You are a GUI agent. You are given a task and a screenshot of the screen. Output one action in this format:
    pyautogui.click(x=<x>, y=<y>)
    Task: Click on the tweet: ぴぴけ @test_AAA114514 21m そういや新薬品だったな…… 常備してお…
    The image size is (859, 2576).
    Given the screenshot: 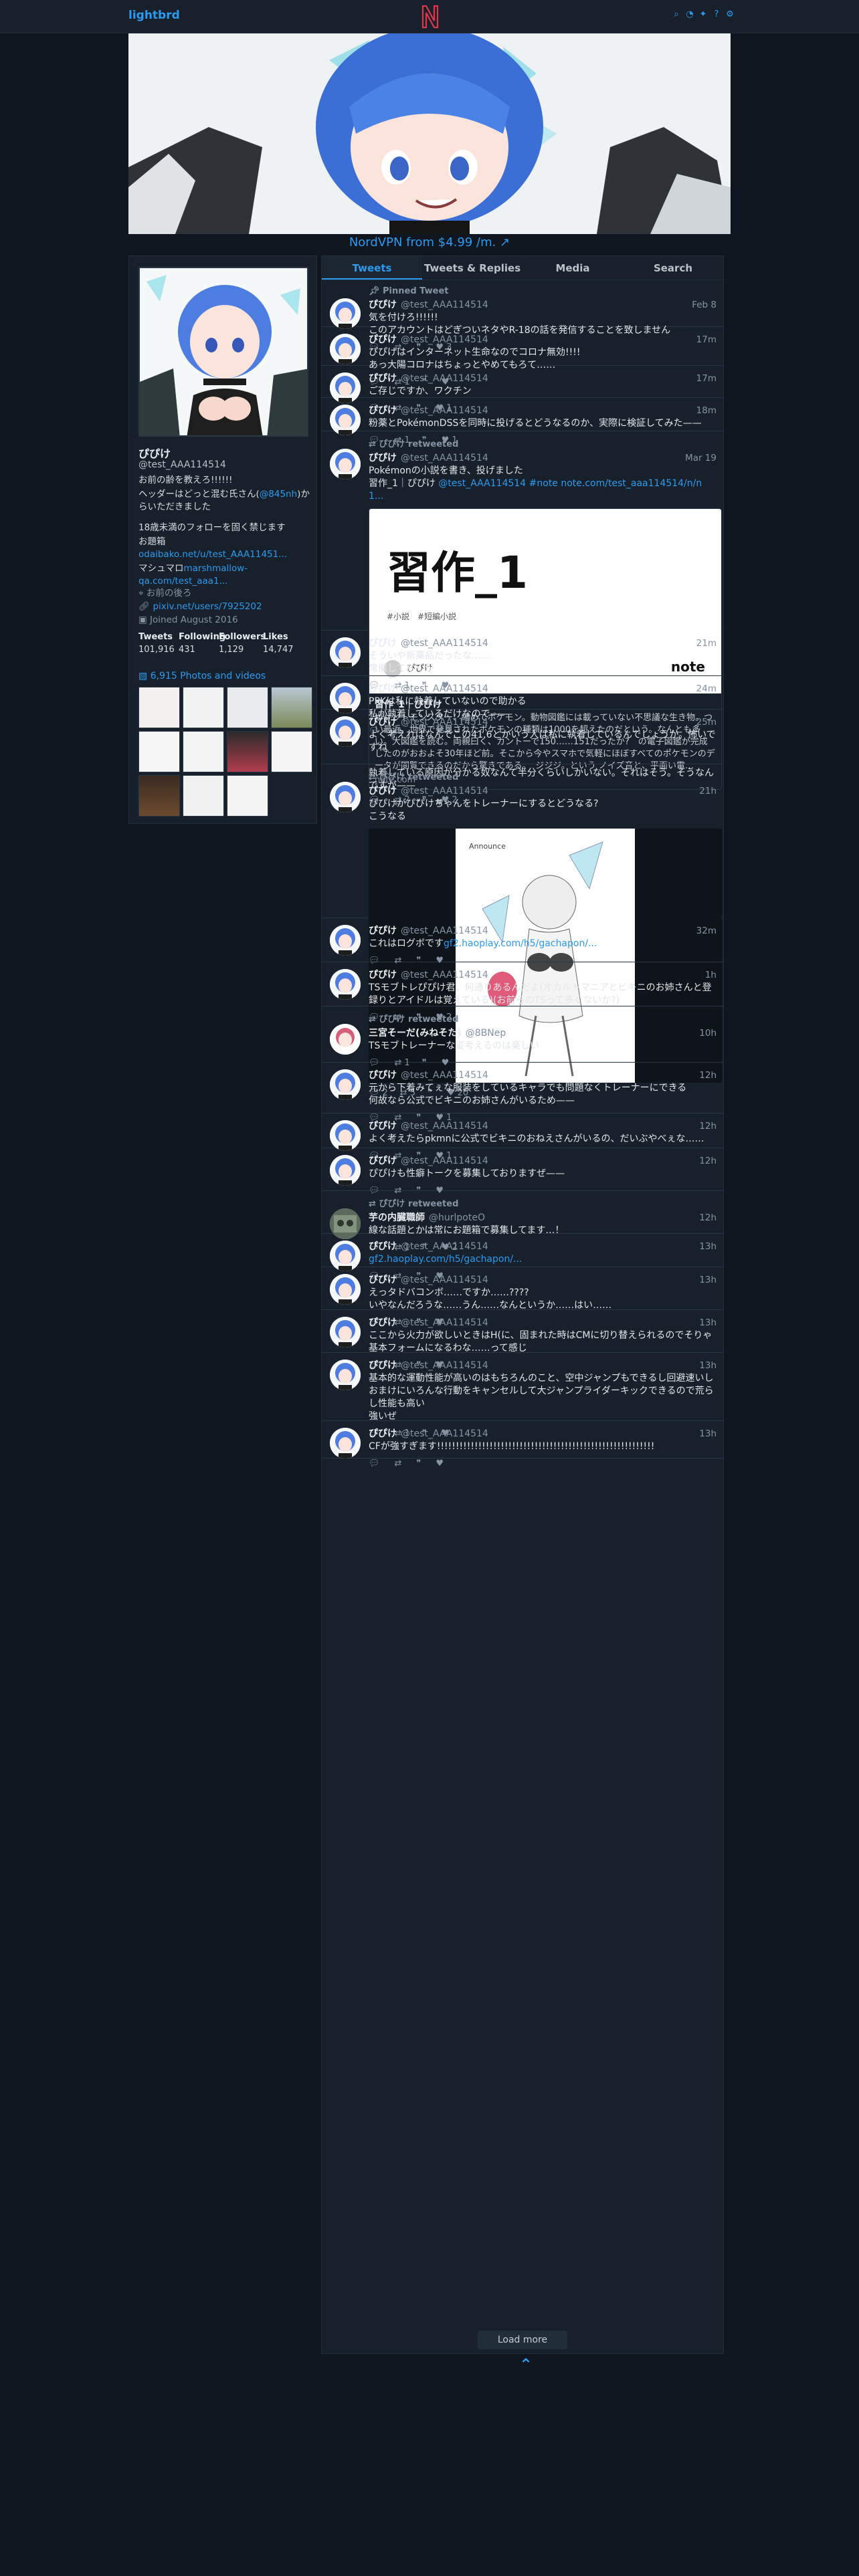 What is the action you would take?
    pyautogui.click(x=522, y=661)
    